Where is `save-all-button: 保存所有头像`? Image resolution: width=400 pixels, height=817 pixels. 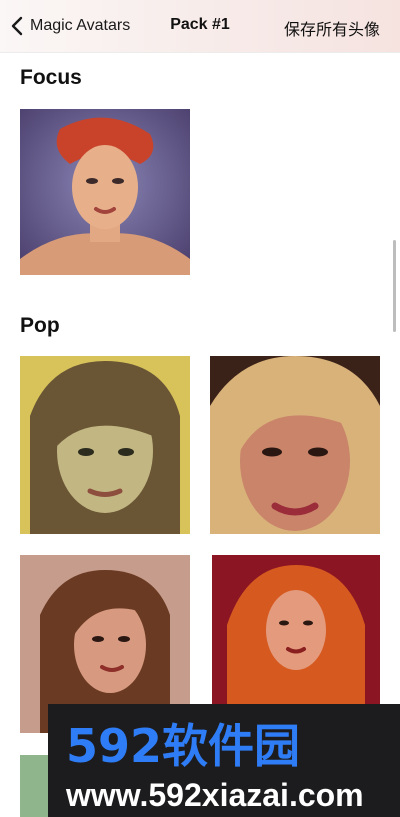
save-all-button: 保存所有头像 is located at coordinates (332, 28).